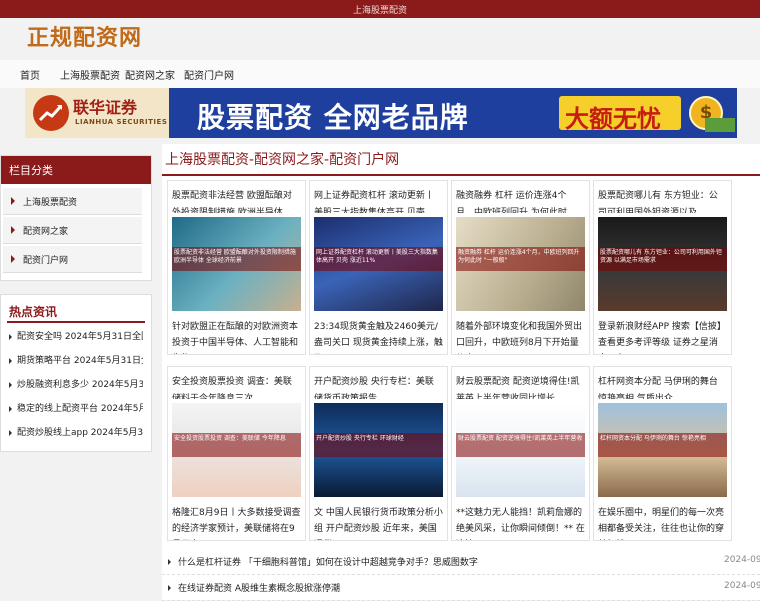 The height and width of the screenshot is (601, 760). Describe the element at coordinates (662, 259) in the screenshot. I see `thumbnail-caption: 股票配资哪儿有 东方钽业：公司可利用国外钽资源 以满足市场需求` at that location.